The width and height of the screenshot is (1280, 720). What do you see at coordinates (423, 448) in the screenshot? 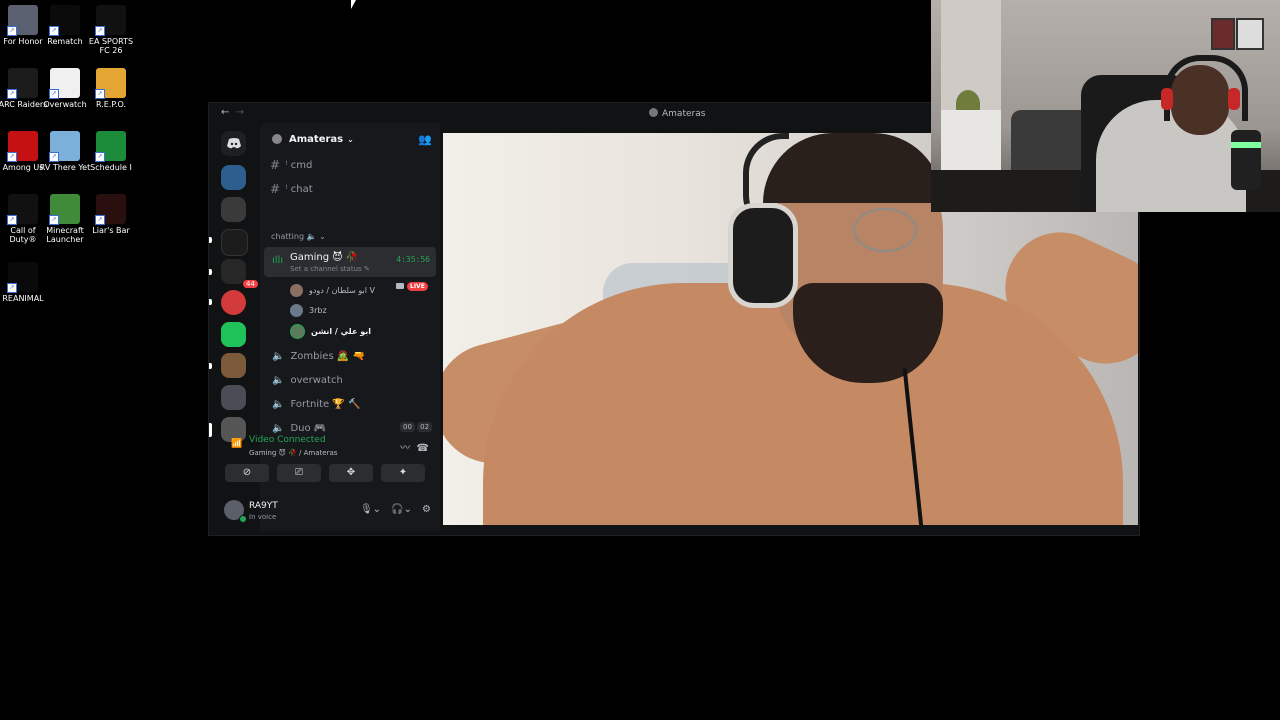
I see `disconnect-icon: ☎` at bounding box center [423, 448].